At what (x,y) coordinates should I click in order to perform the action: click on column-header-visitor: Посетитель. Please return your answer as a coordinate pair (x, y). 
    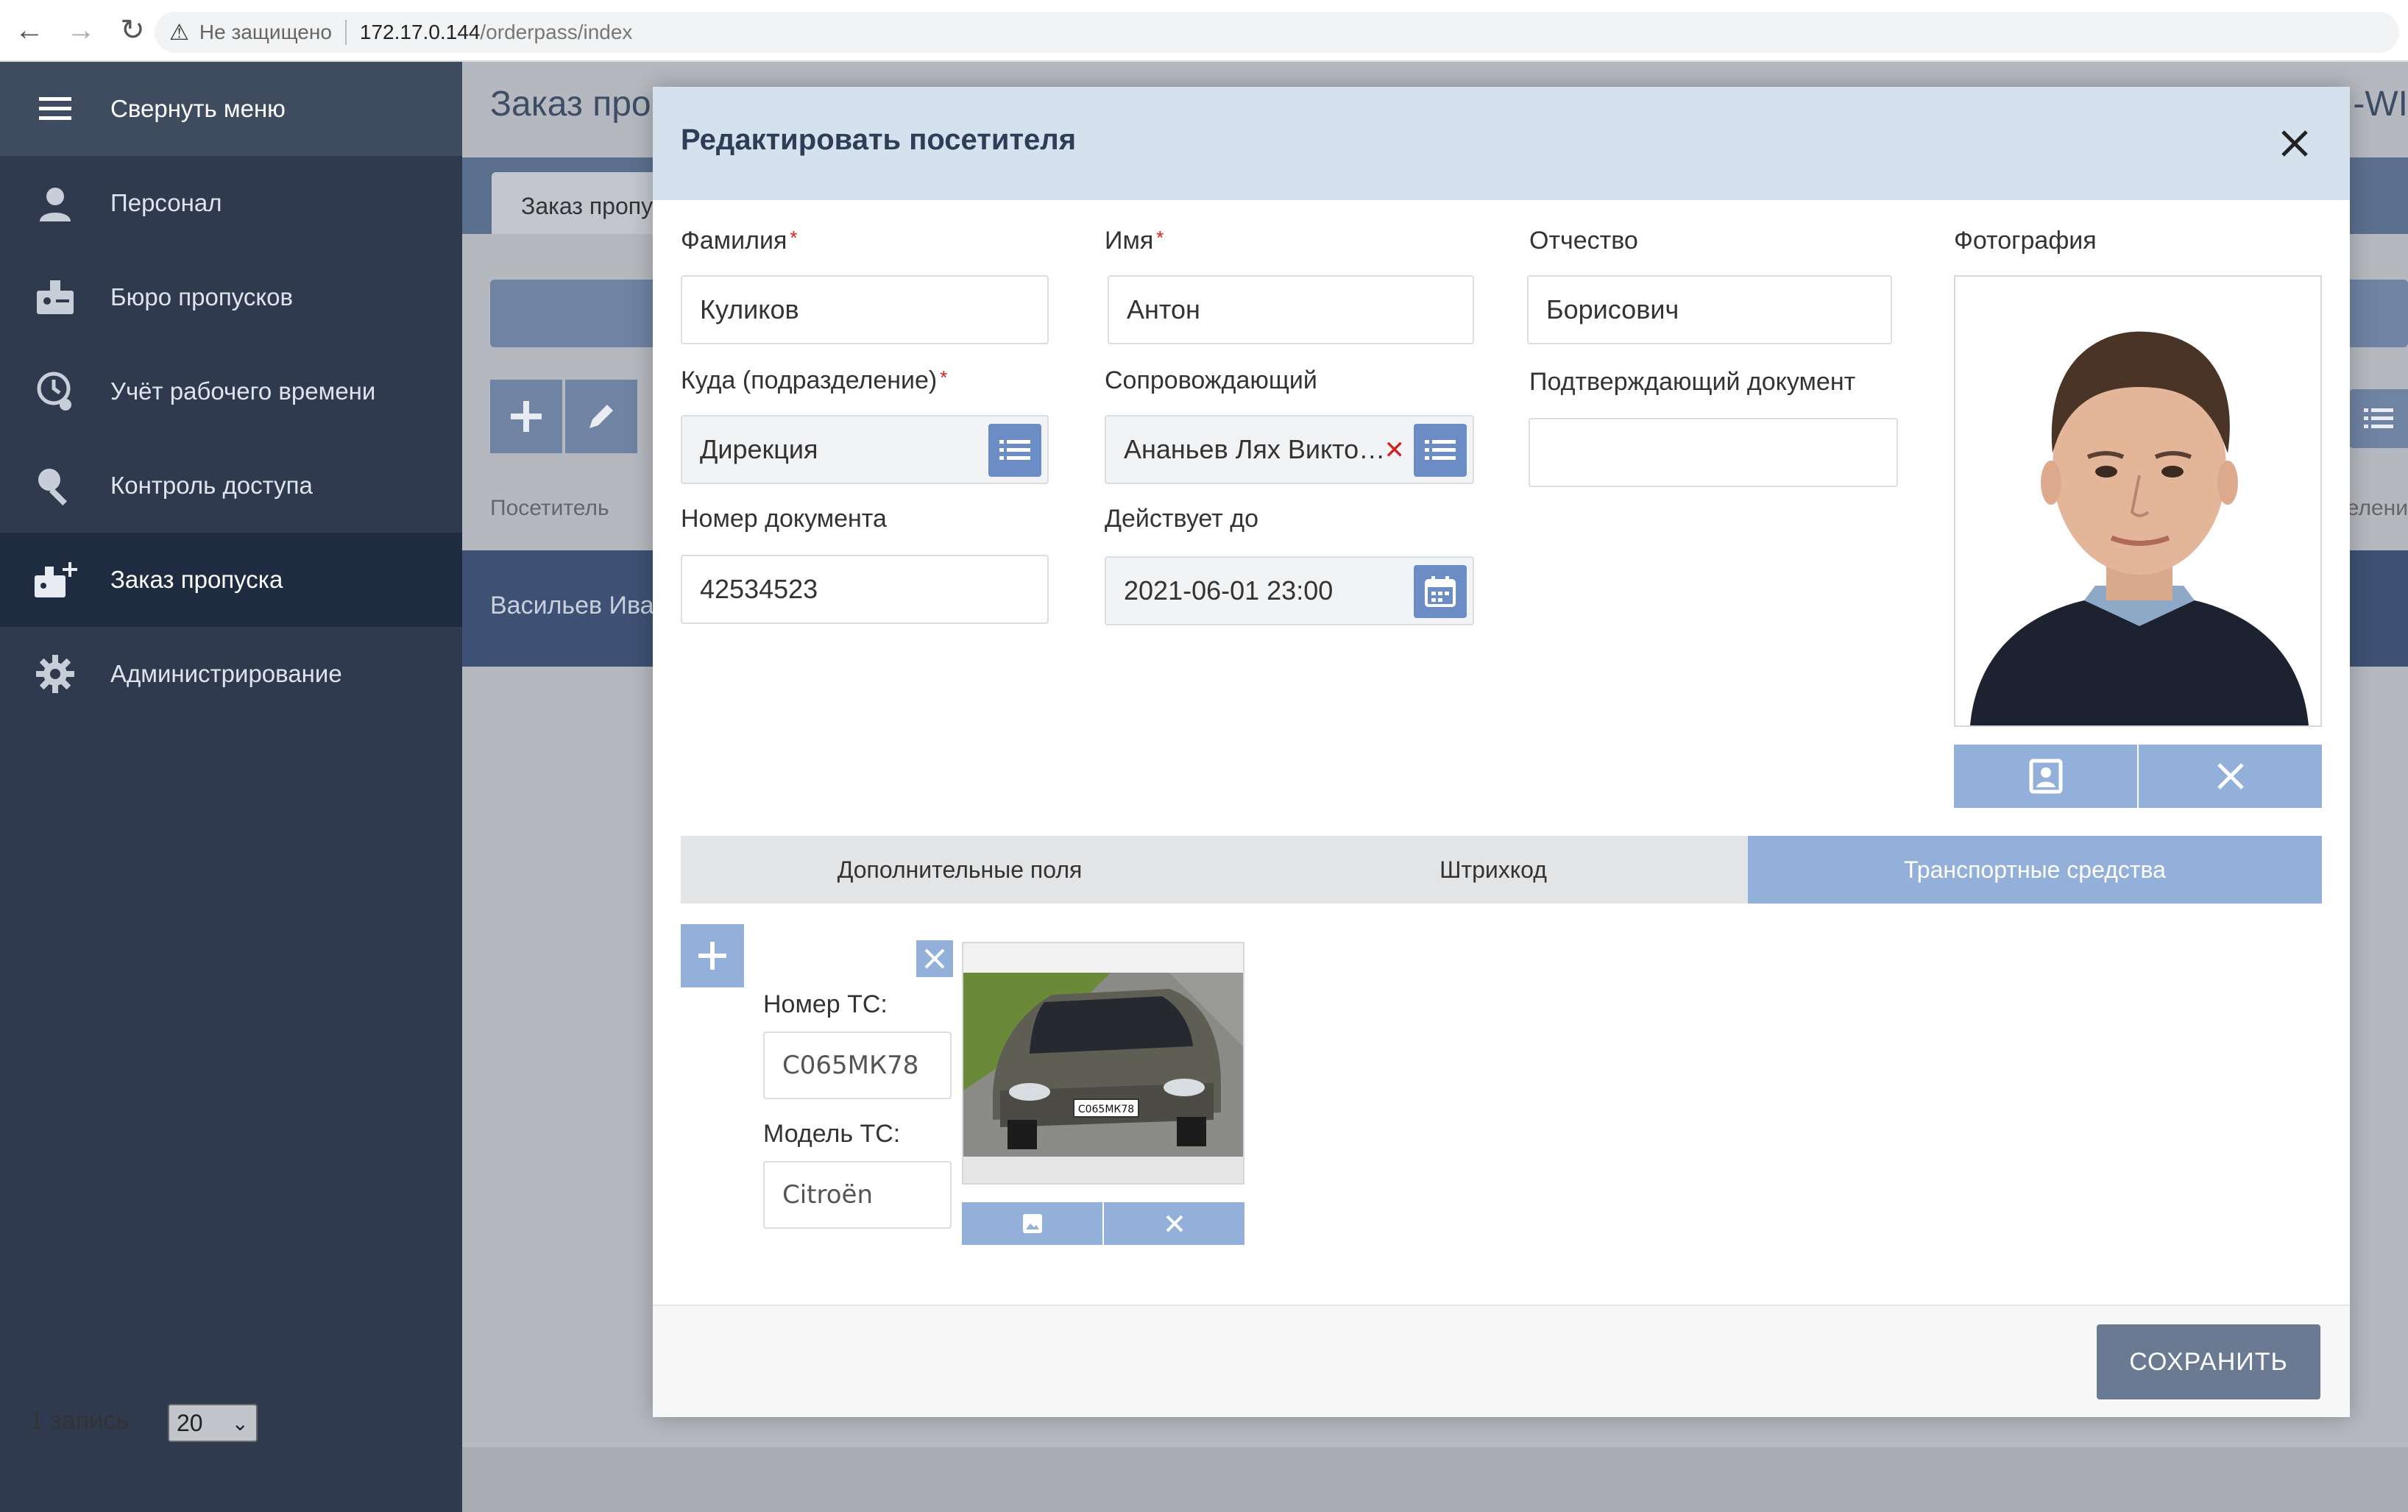
    Looking at the image, I should click on (549, 508).